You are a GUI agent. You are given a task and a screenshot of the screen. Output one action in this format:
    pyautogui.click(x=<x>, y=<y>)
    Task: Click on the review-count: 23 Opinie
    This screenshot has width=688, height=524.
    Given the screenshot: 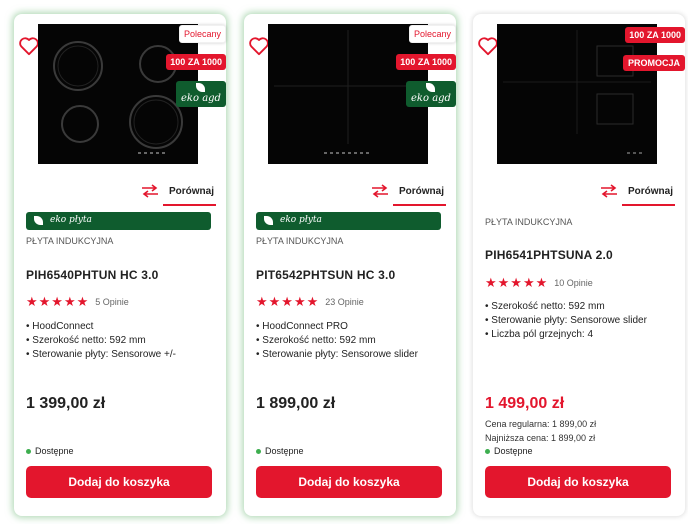 What is the action you would take?
    pyautogui.click(x=344, y=302)
    